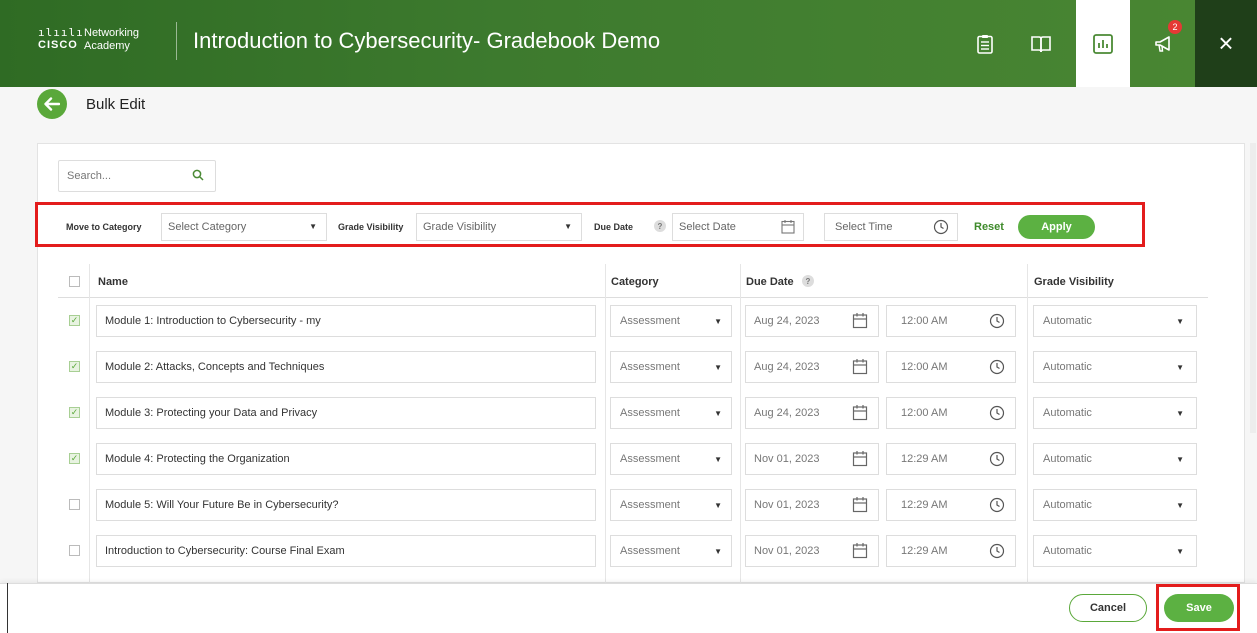 The width and height of the screenshot is (1257, 633). I want to click on column-header-name: Name, so click(113, 282).